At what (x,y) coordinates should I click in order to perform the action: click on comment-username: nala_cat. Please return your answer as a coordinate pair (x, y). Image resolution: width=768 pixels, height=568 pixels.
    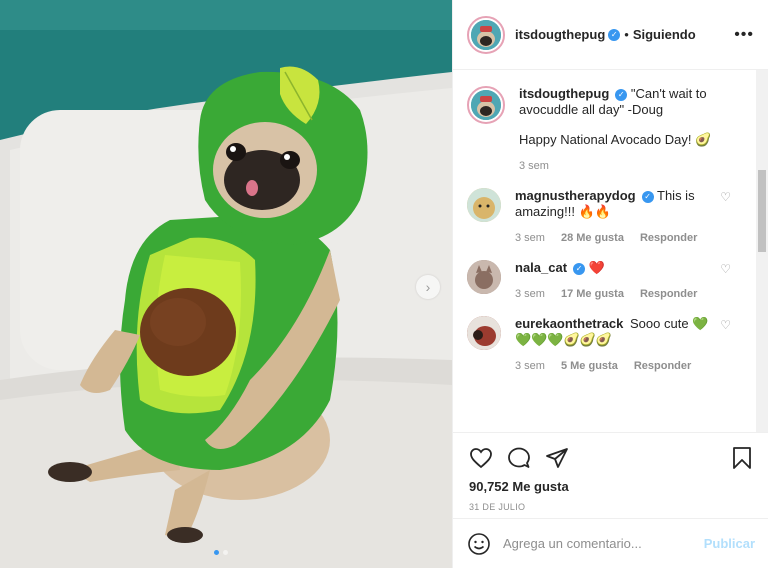
    Looking at the image, I should click on (541, 267).